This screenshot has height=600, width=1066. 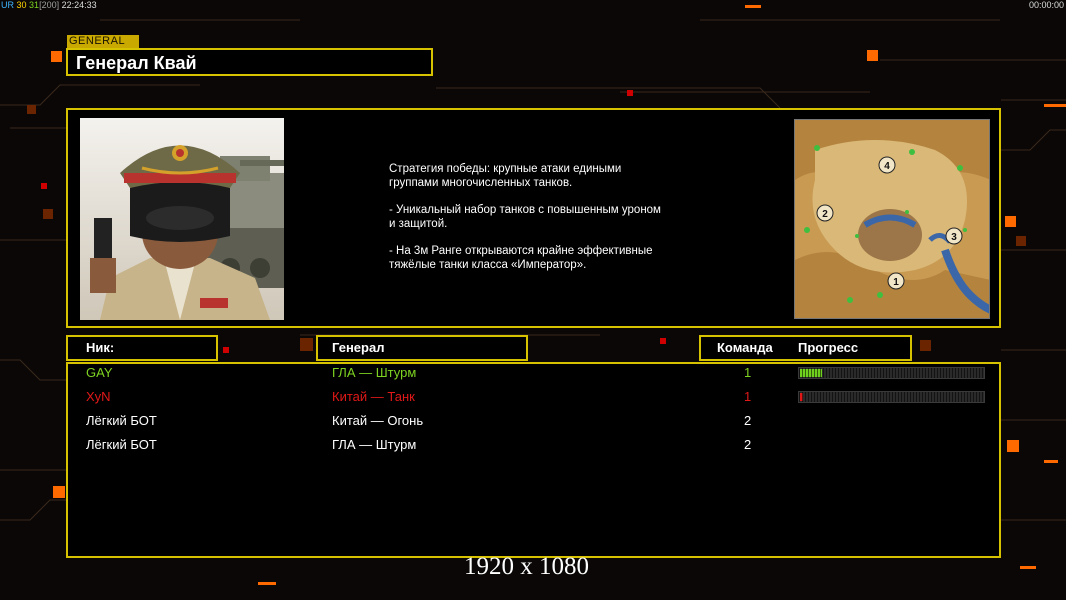 What do you see at coordinates (99, 372) in the screenshot?
I see `player-nick: GAY` at bounding box center [99, 372].